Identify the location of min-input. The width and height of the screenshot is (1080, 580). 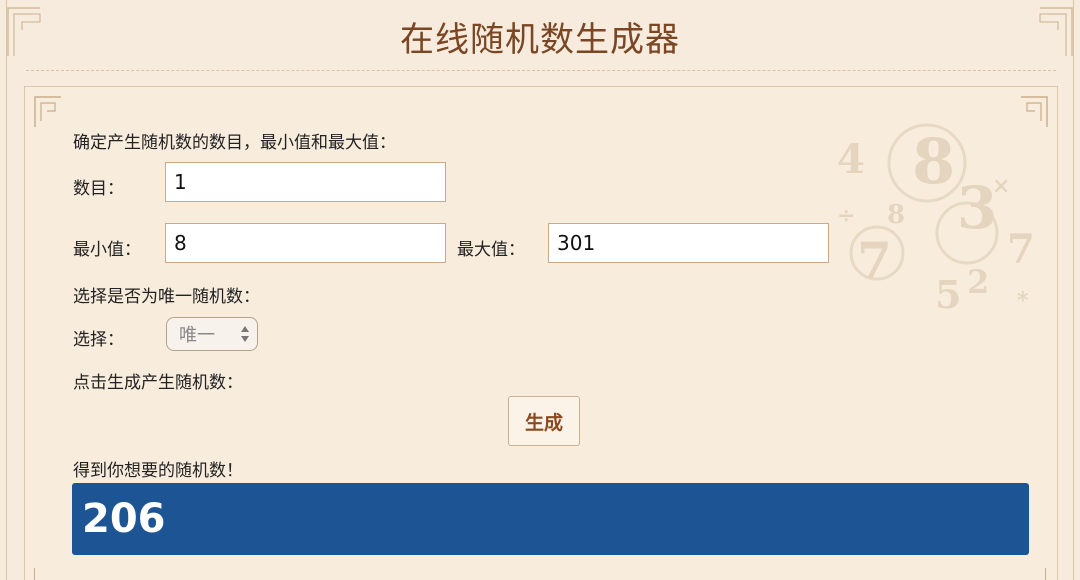
(305, 243).